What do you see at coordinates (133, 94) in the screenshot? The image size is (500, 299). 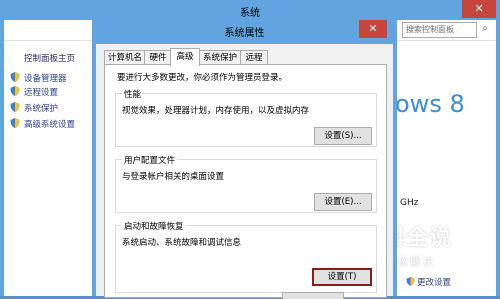 I see `performance-label: 性能` at bounding box center [133, 94].